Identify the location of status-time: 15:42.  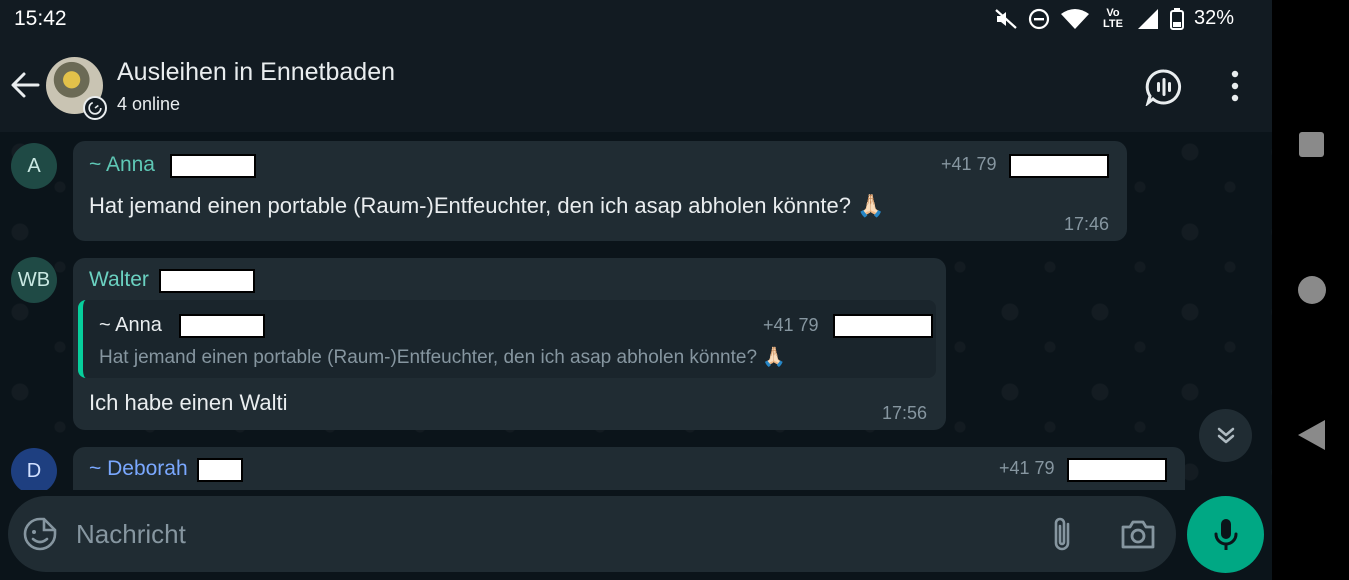
(40, 18).